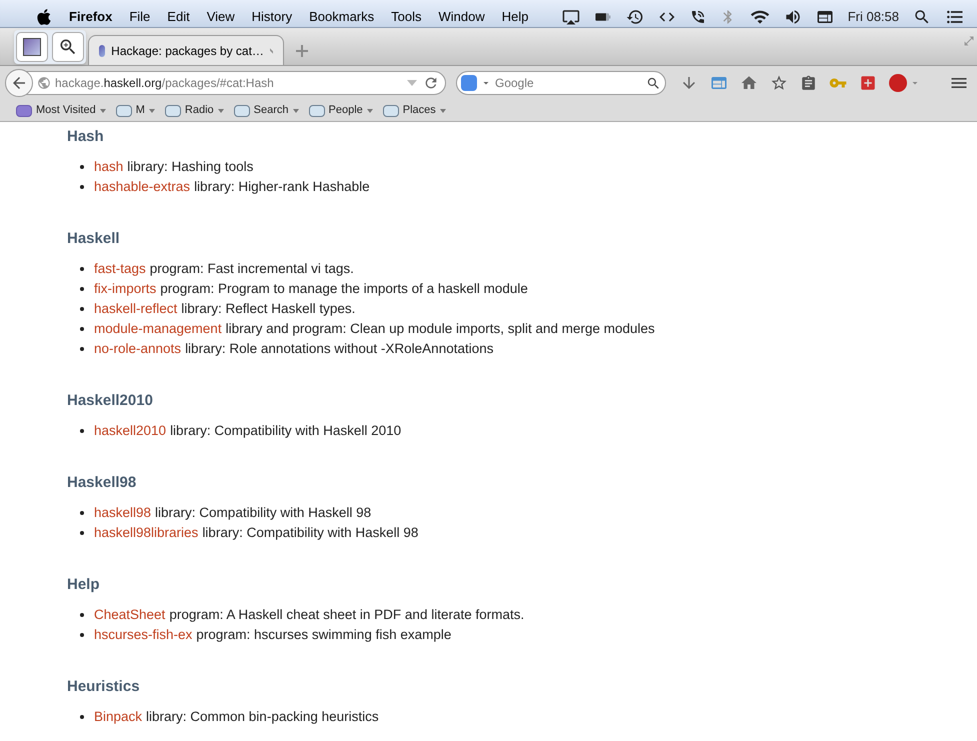 This screenshot has width=977, height=741. I want to click on package-description: library: Reflect Haskell types., so click(268, 309).